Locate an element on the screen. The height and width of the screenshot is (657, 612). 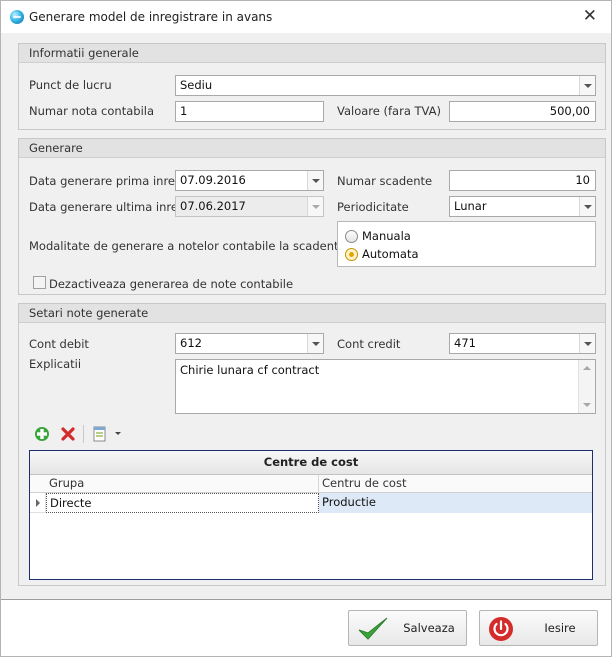
valoare-label: Valoare (fara TVA) is located at coordinates (389, 111).